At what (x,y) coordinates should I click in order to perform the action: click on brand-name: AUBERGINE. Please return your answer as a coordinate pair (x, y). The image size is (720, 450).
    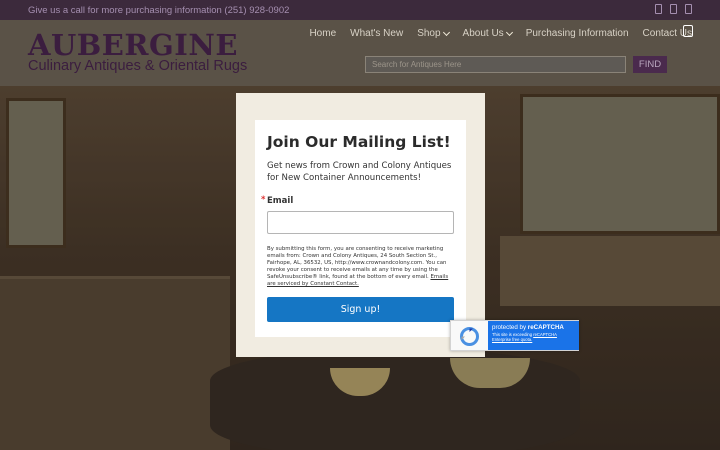
    Looking at the image, I should click on (133, 45).